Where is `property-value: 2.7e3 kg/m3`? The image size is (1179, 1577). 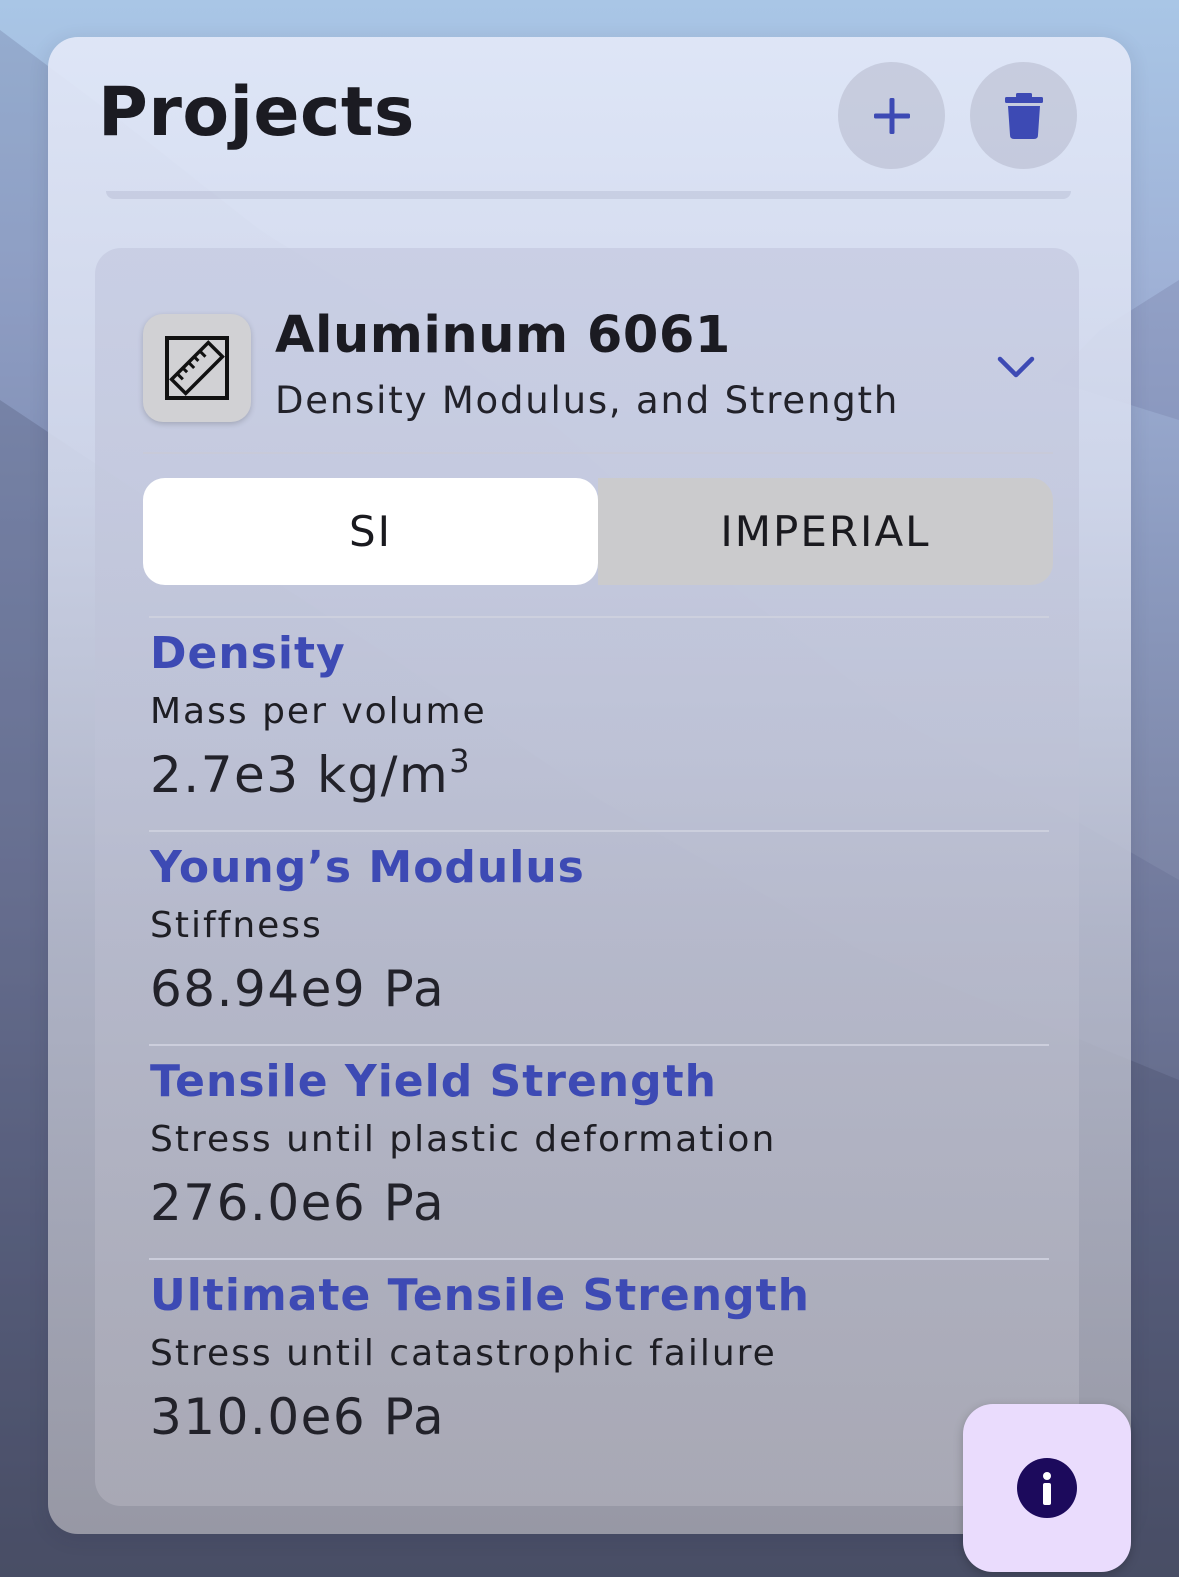
property-value: 2.7e3 kg/m3 is located at coordinates (310, 773).